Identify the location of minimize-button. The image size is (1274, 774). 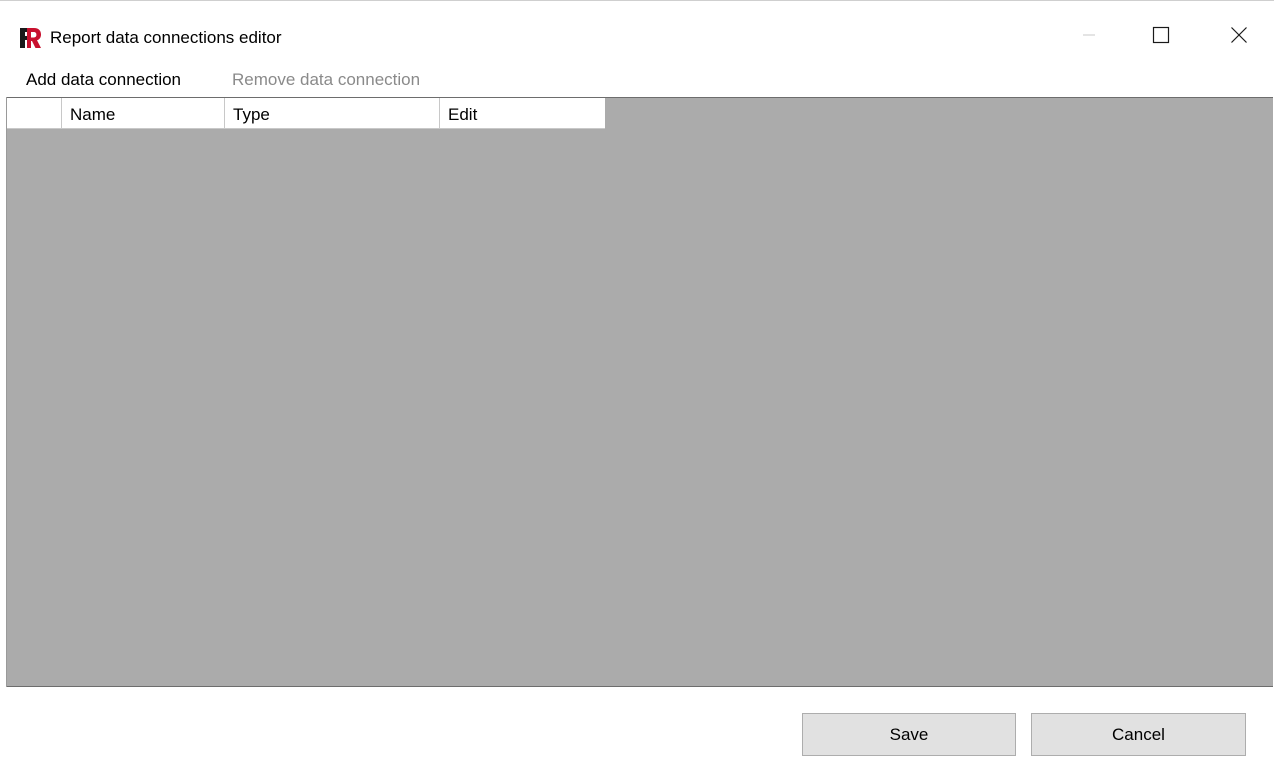
(1089, 35).